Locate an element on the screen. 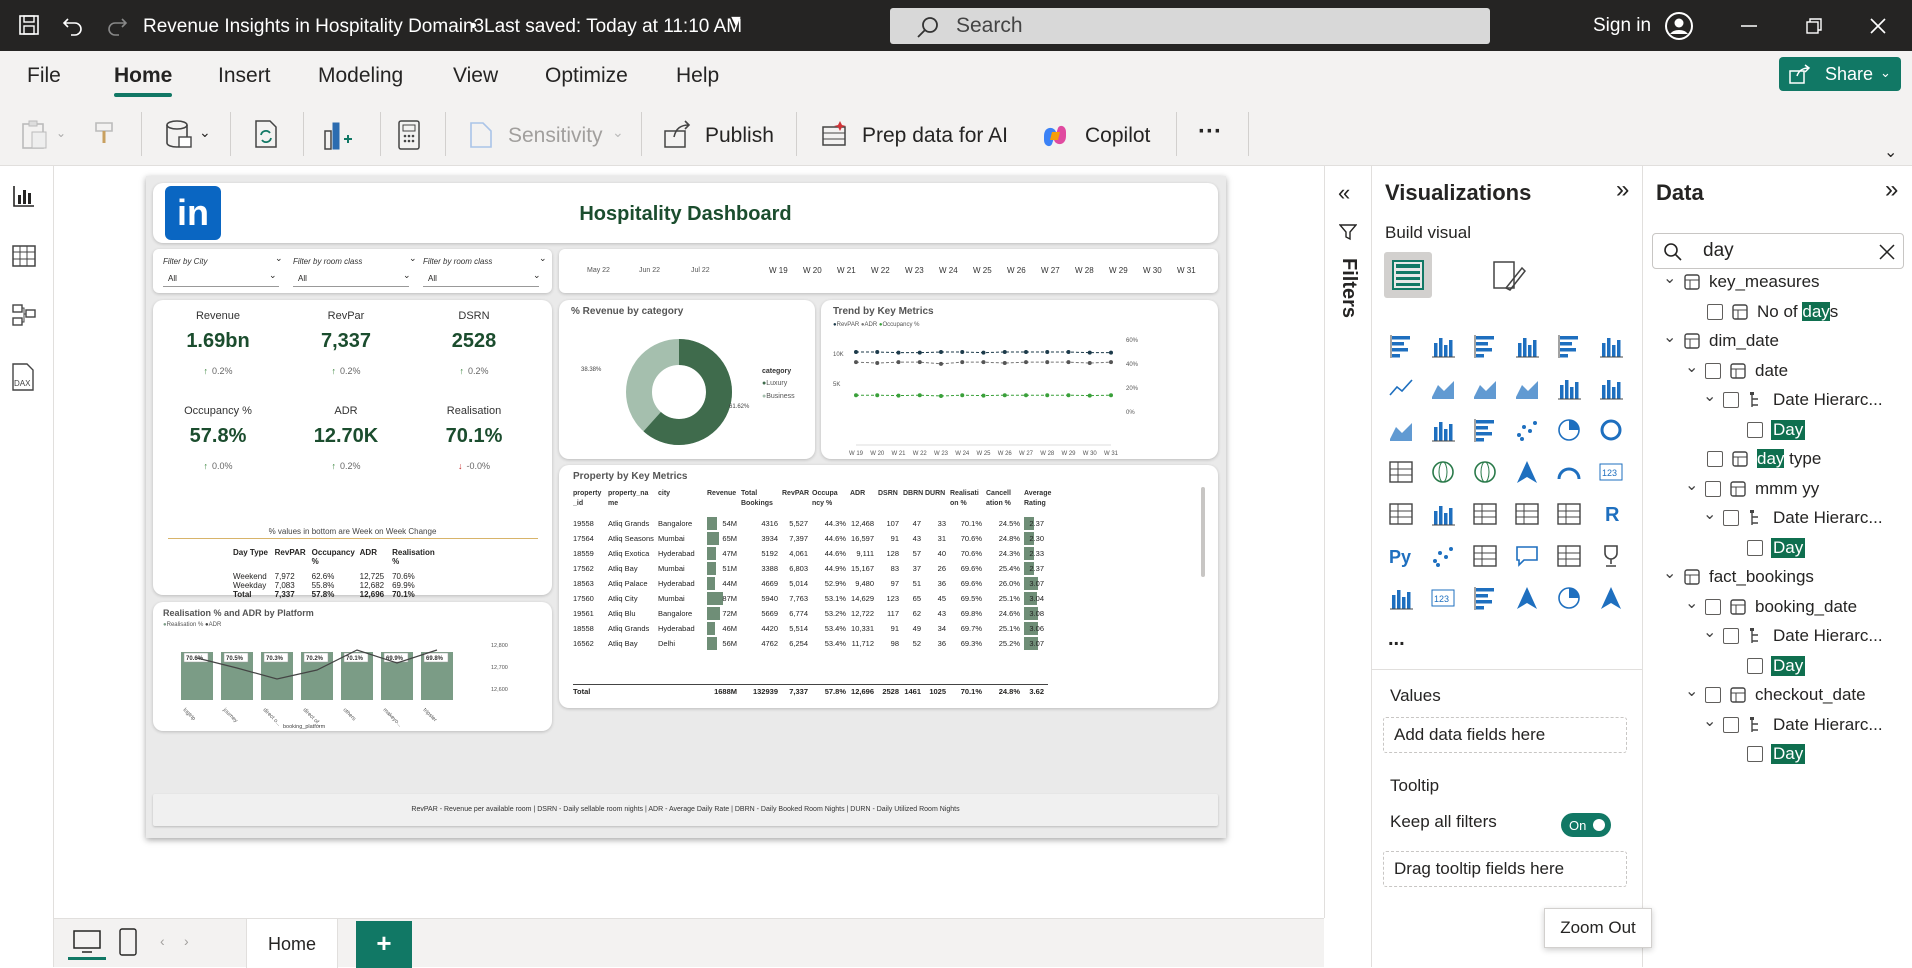 This screenshot has width=1912, height=968. line-and-stacked-column-icon is located at coordinates (1569, 388).